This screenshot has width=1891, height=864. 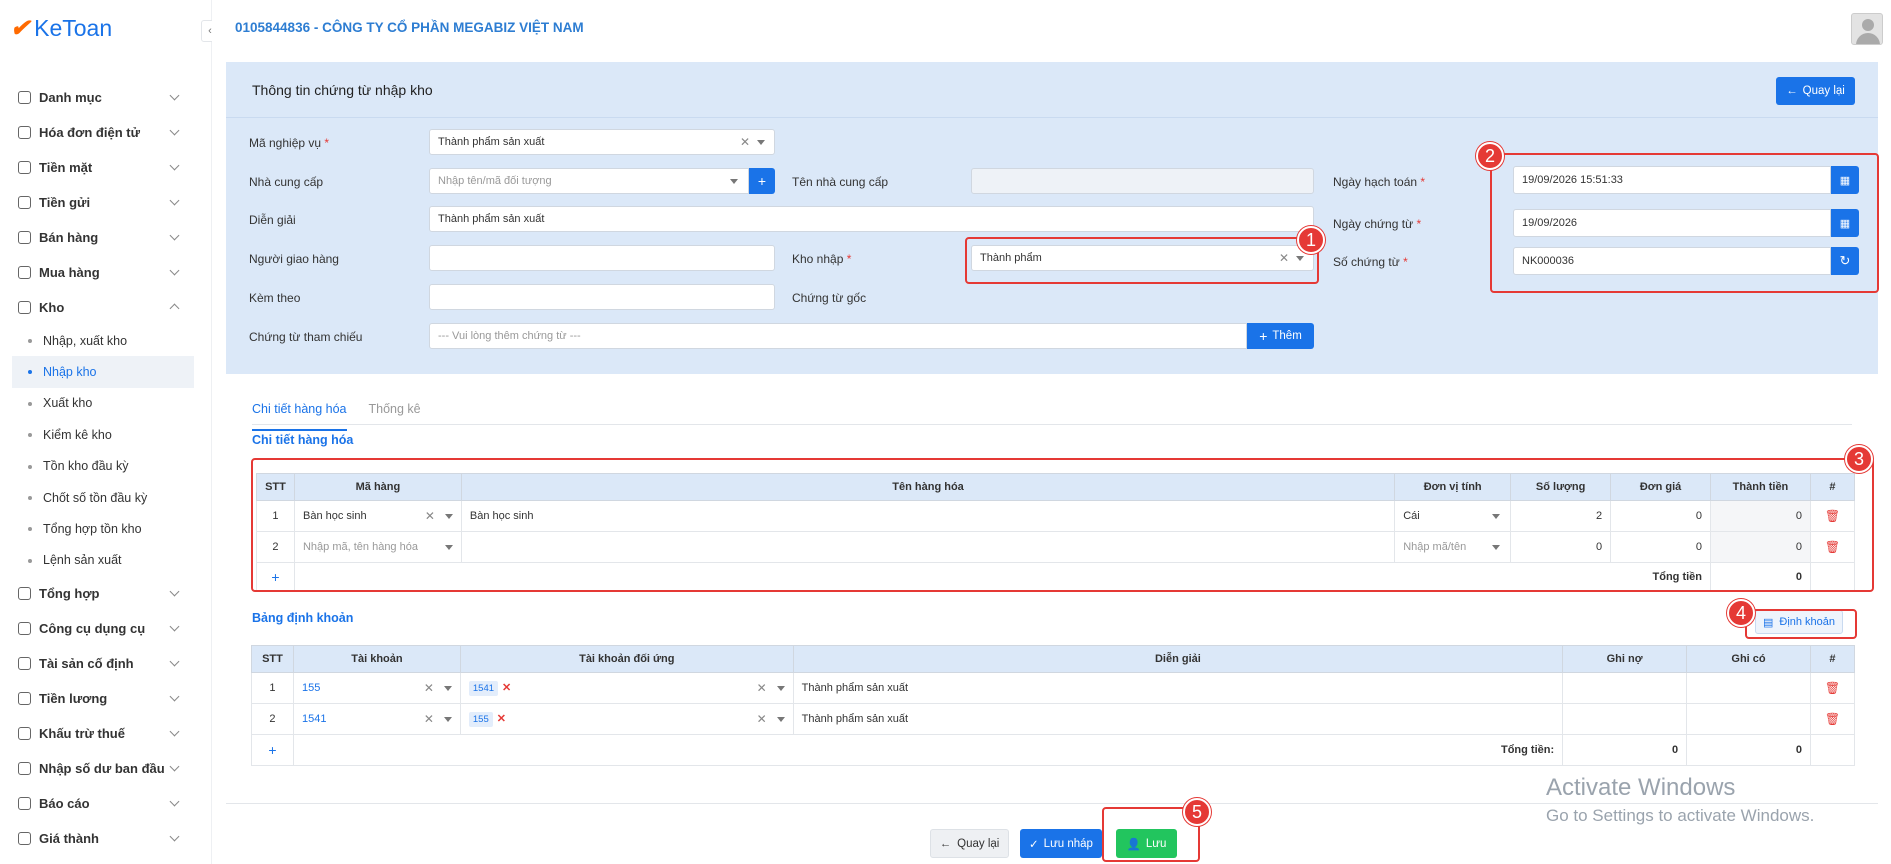 I want to click on tham-chieu-input: --- Vui lòng thêm chứng từ ---, so click(x=838, y=336).